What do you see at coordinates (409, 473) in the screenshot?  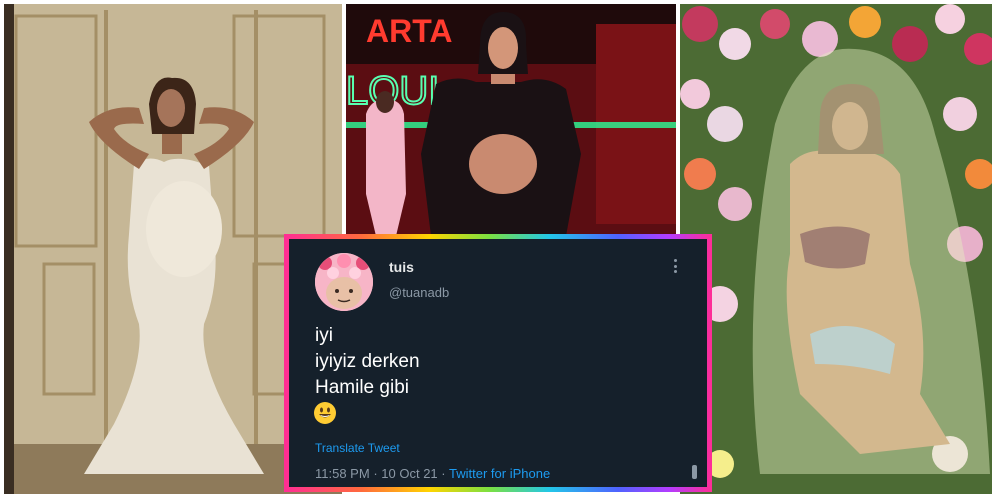 I see `tweet-date: 10 Oct 21` at bounding box center [409, 473].